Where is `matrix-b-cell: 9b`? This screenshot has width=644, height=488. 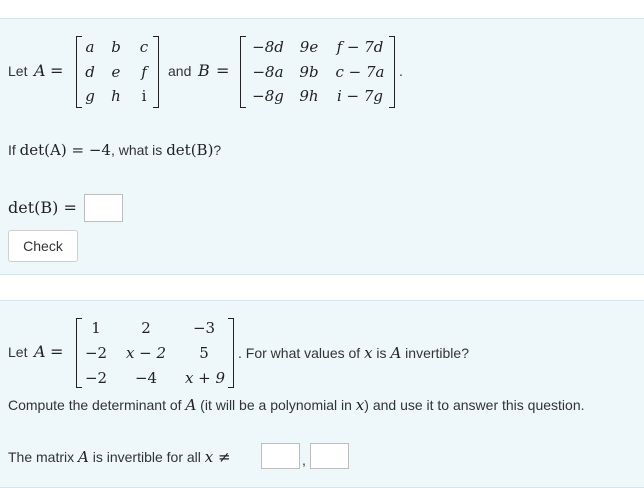 matrix-b-cell: 9b is located at coordinates (309, 72).